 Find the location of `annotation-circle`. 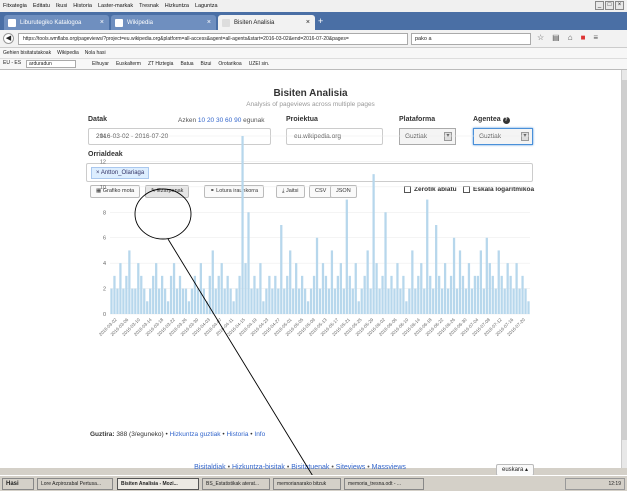

annotation-circle is located at coordinates (163, 214).